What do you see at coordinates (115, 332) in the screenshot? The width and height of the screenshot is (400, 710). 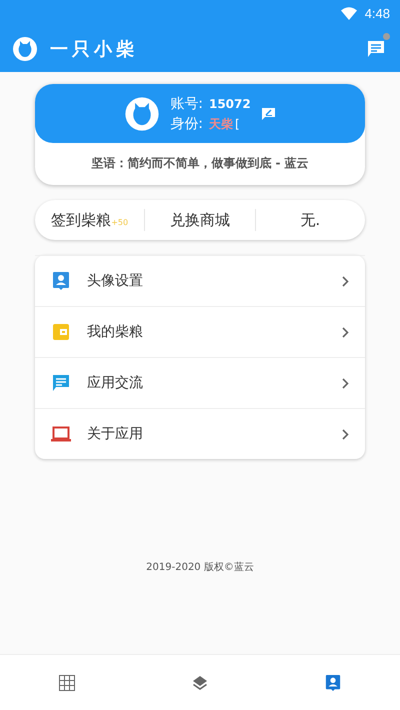 I see `menu-label: 我的柴粮` at bounding box center [115, 332].